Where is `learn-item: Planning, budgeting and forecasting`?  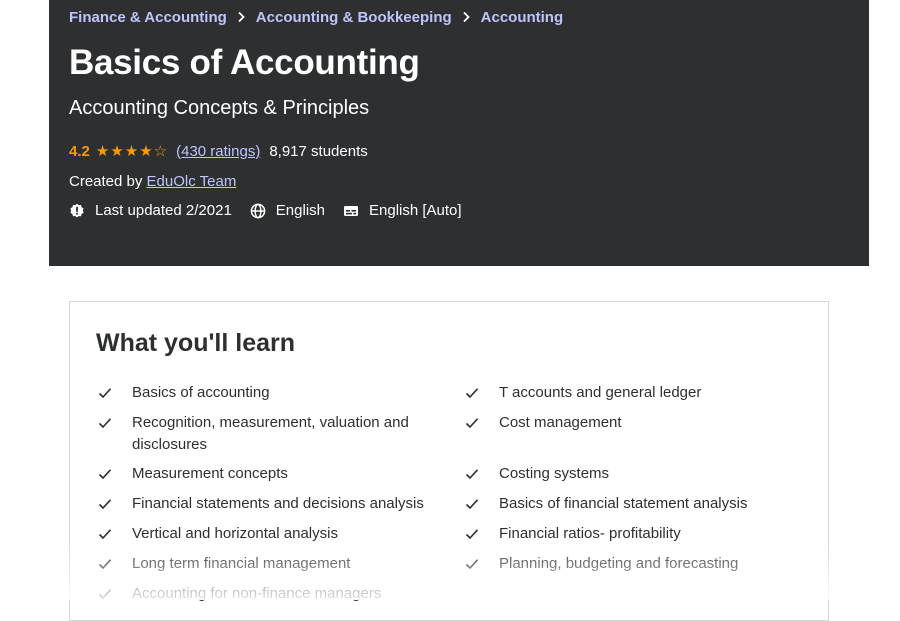
learn-item: Planning, budgeting and forecasting is located at coordinates (630, 564).